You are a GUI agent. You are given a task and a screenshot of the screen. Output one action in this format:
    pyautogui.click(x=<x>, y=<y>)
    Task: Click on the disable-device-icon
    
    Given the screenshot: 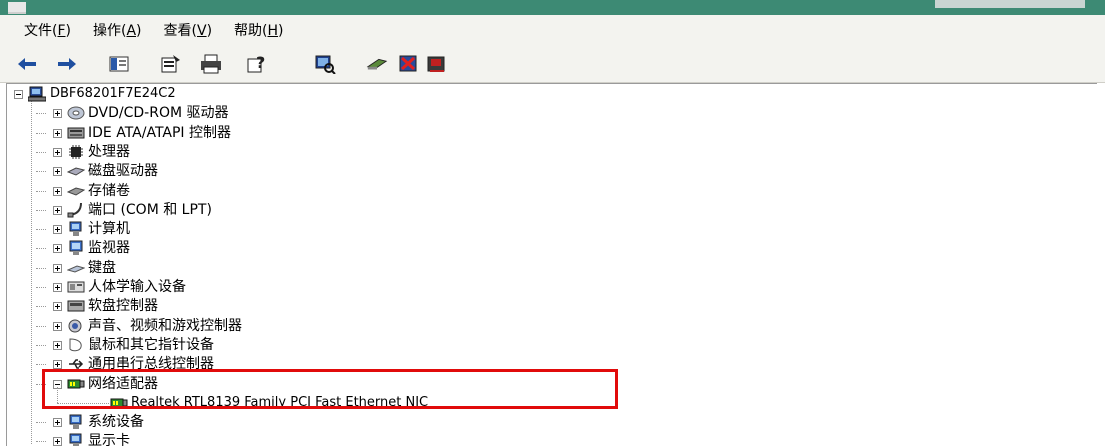 What is the action you would take?
    pyautogui.click(x=409, y=64)
    